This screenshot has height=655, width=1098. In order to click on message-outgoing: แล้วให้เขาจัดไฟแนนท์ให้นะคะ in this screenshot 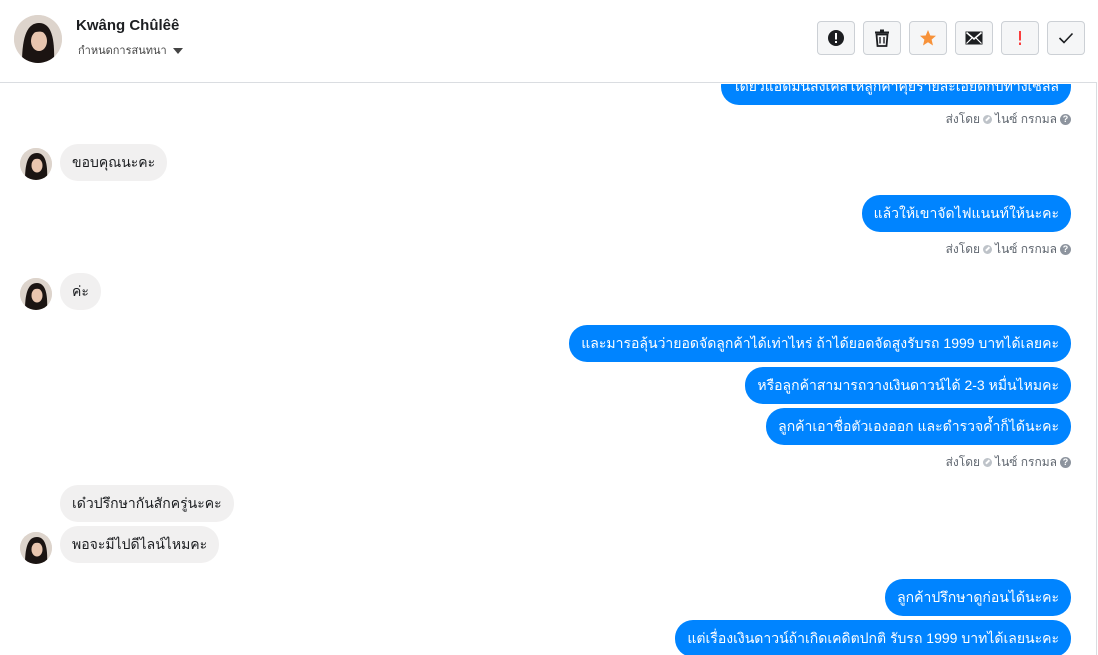, I will do `click(966, 213)`.